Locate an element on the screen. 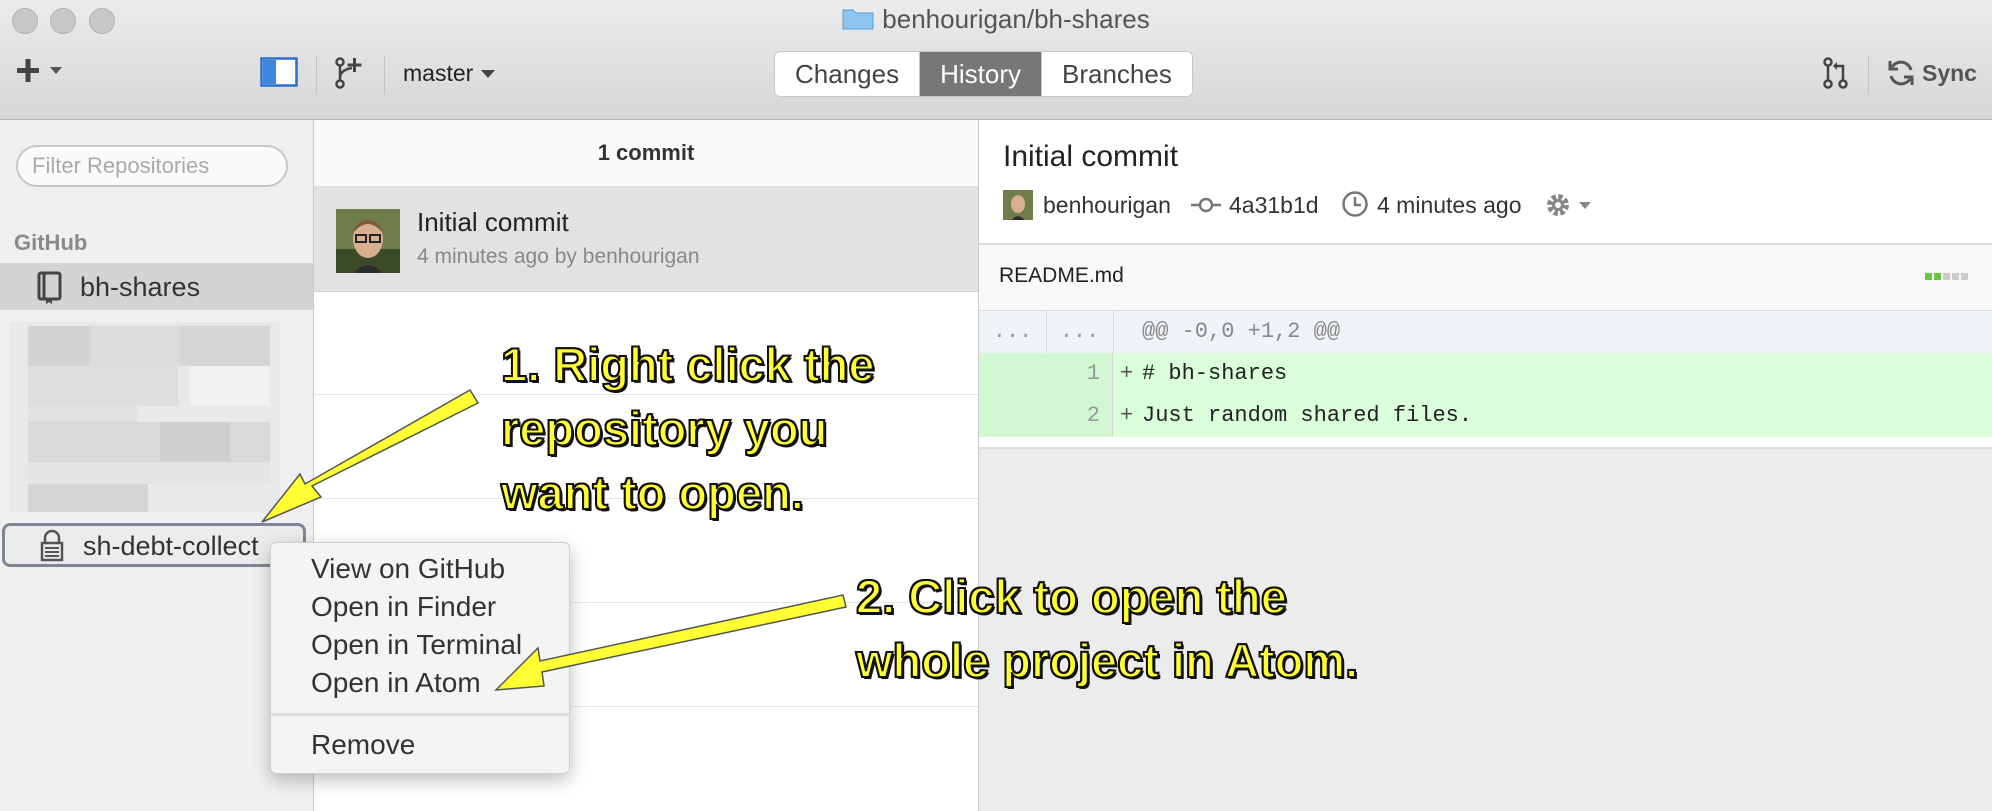 The width and height of the screenshot is (1992, 811). arrow-to-open-in-atom is located at coordinates (670, 642).